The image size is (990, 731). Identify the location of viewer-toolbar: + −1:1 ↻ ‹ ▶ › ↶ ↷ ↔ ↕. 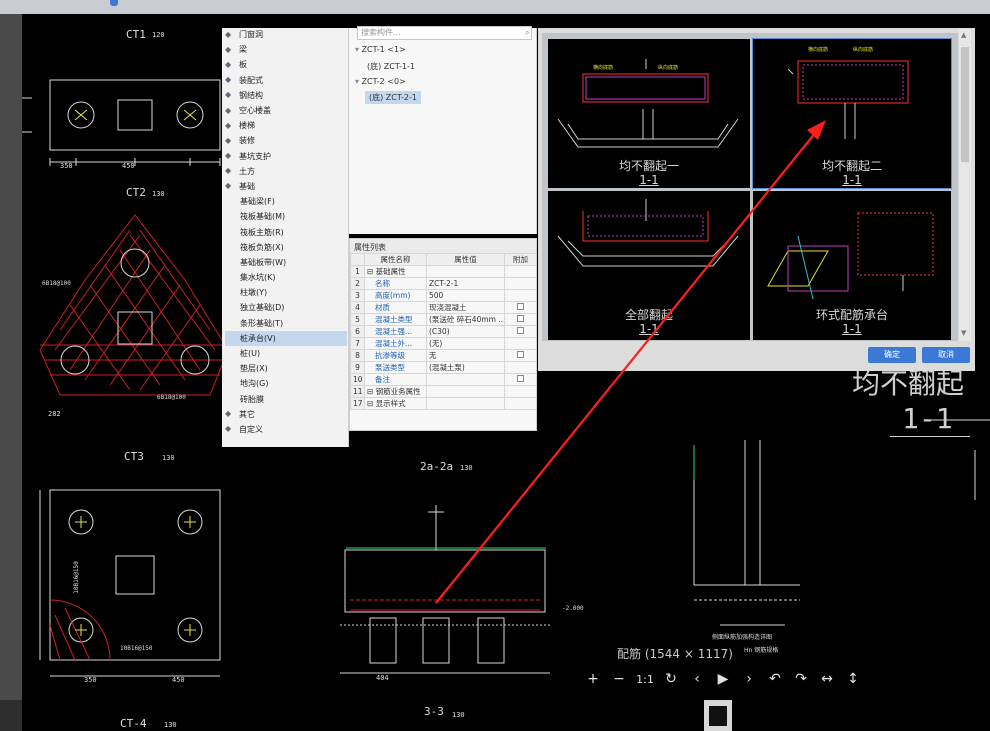
(723, 679).